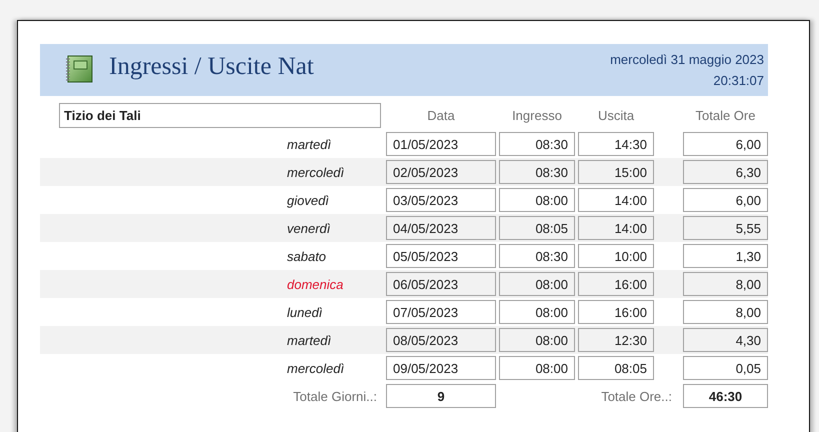 The height and width of the screenshot is (432, 819). Describe the element at coordinates (308, 200) in the screenshot. I see `weekday-label: giovedì` at that location.